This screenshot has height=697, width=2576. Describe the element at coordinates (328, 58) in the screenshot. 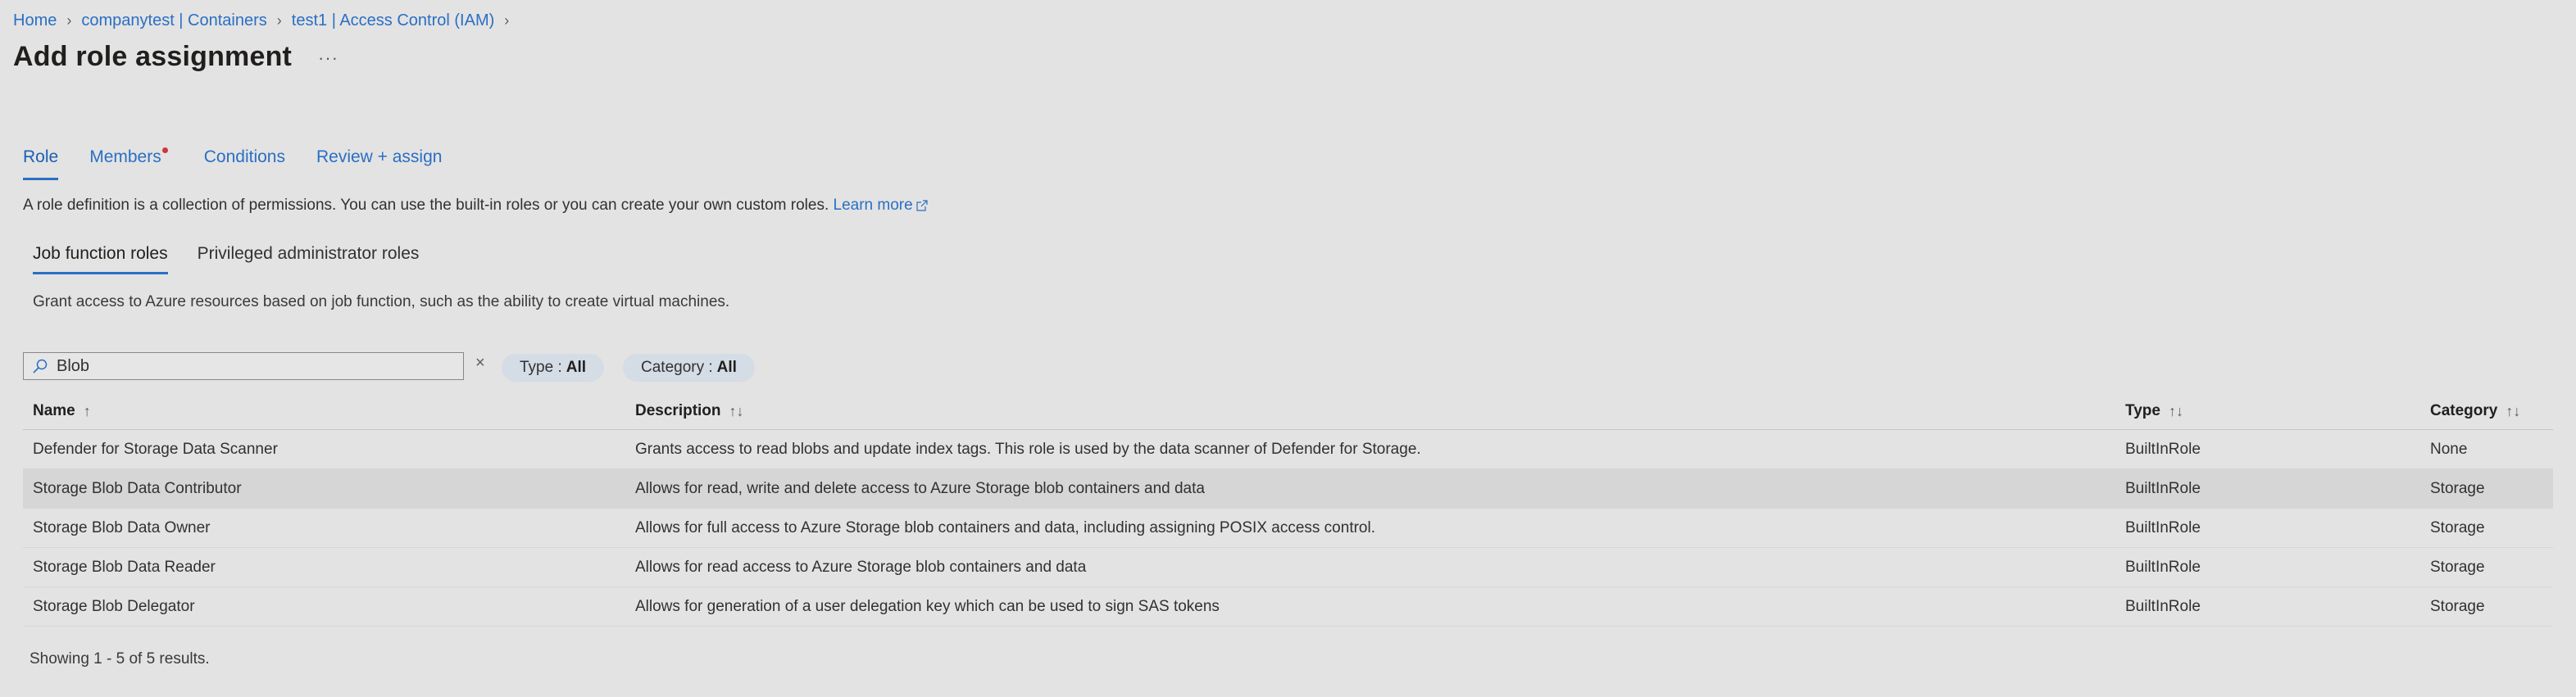

I see `more-options-button: ···` at that location.